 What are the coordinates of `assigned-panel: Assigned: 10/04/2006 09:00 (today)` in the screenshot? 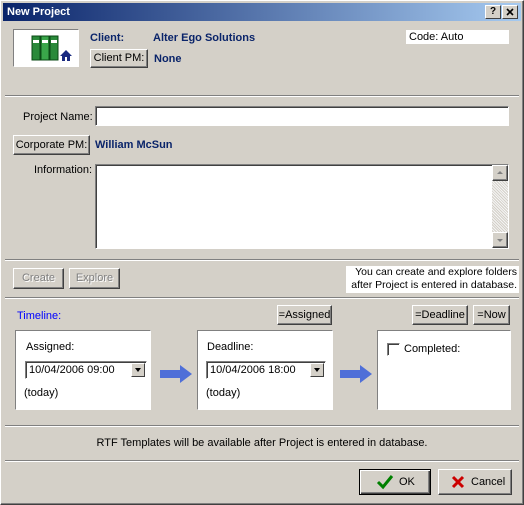 It's located at (83, 370).